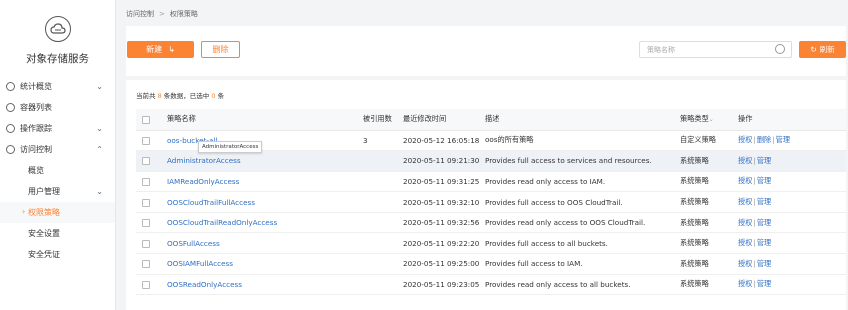 The image size is (848, 310). I want to click on new-button: 新建 ↳, so click(160, 49).